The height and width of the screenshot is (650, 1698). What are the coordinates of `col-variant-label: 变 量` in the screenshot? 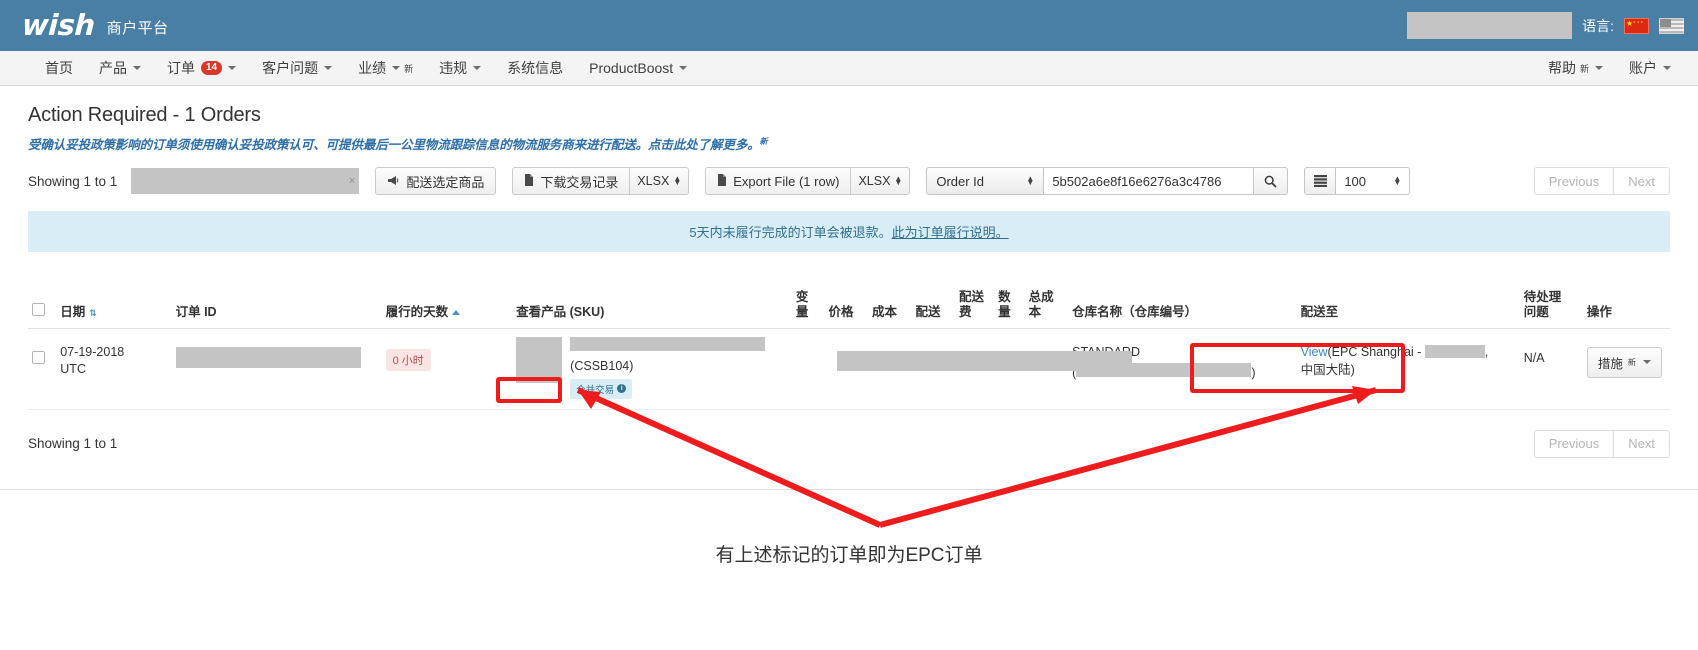 It's located at (802, 304).